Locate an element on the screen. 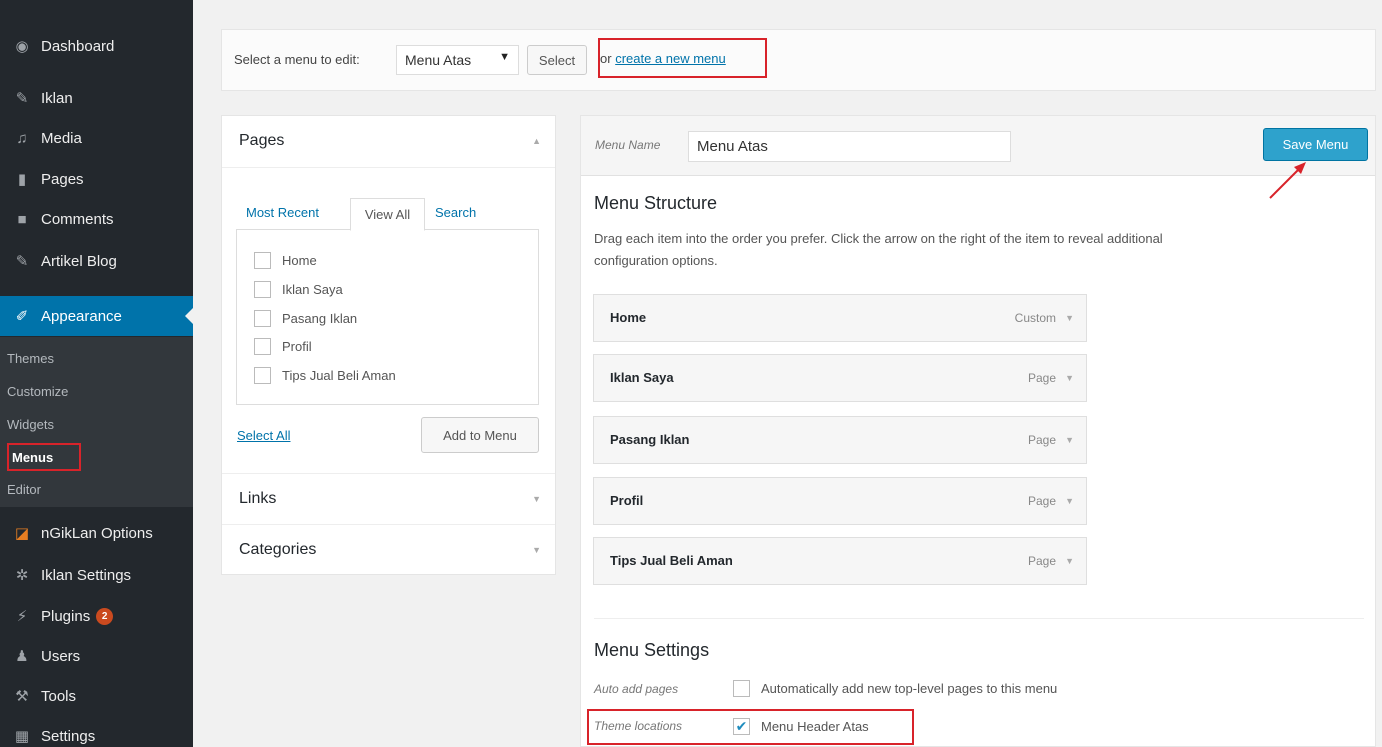 The height and width of the screenshot is (747, 1382). list-item: Pasang Iklan is located at coordinates (305, 318).